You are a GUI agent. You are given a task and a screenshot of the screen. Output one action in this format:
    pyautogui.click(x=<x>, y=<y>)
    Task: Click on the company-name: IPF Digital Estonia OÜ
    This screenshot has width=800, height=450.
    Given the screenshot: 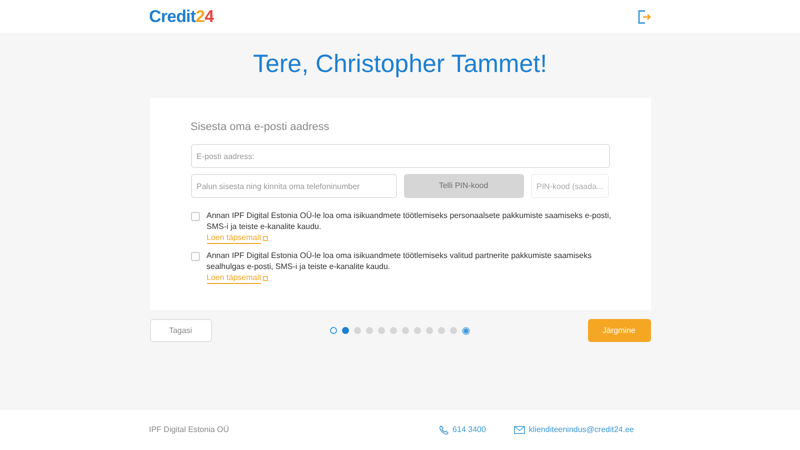 What is the action you would take?
    pyautogui.click(x=189, y=430)
    